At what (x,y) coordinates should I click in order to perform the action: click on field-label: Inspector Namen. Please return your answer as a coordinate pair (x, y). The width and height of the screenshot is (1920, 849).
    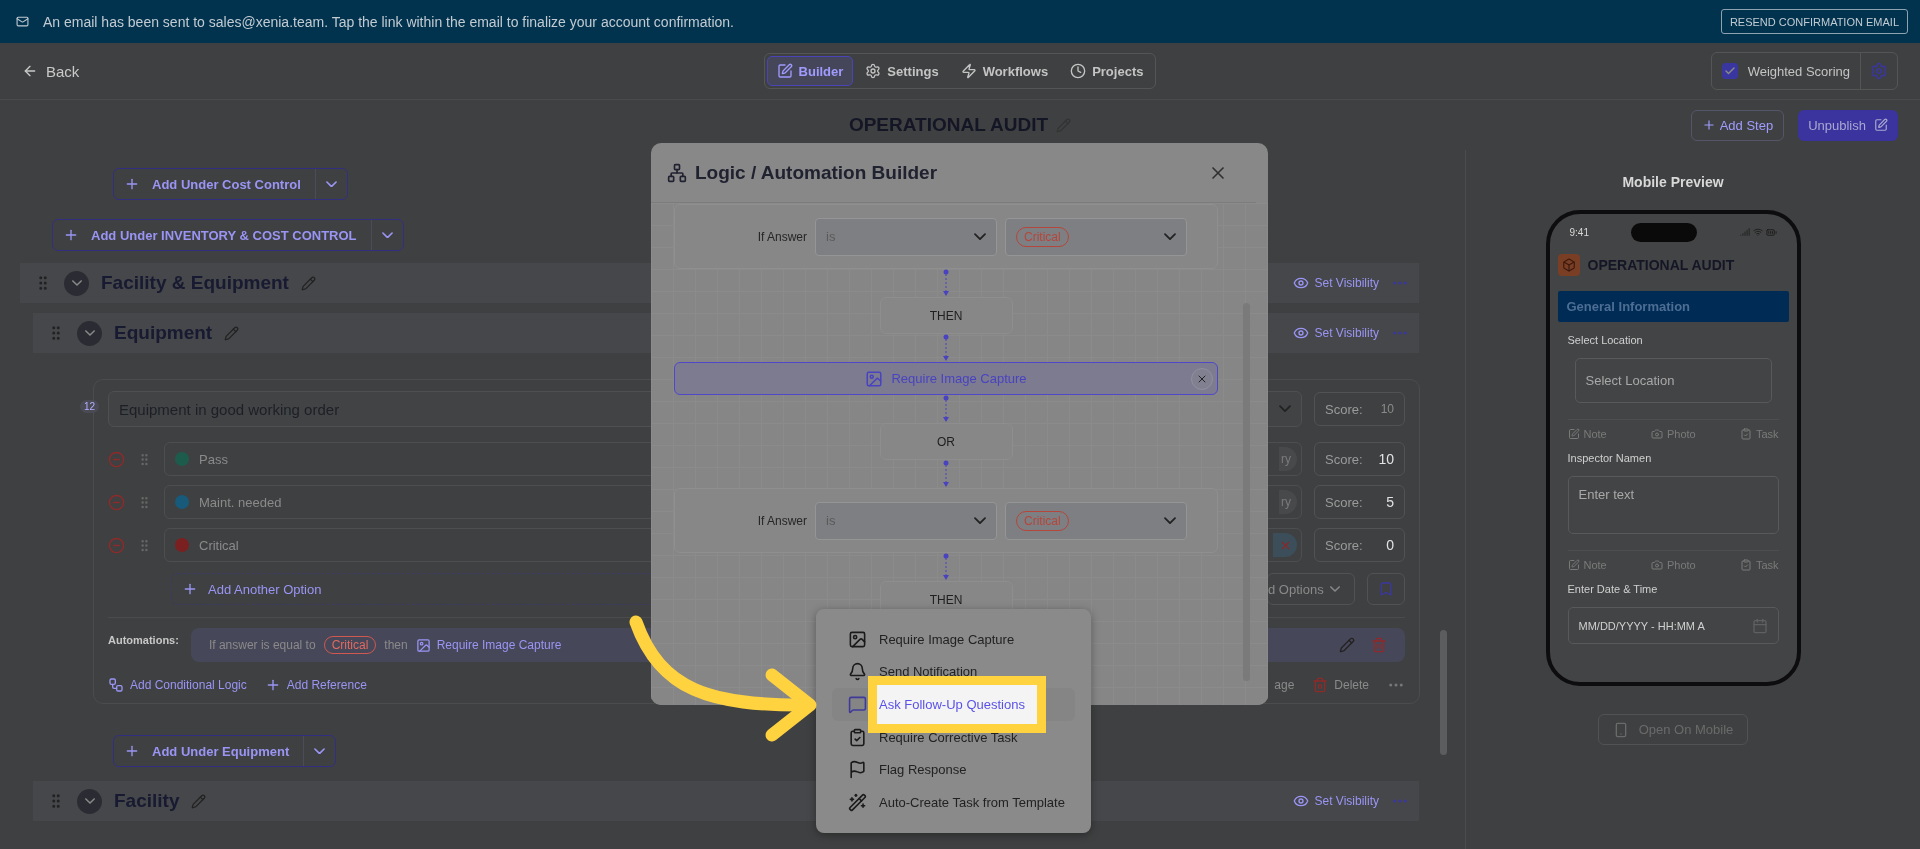
    Looking at the image, I should click on (1610, 458).